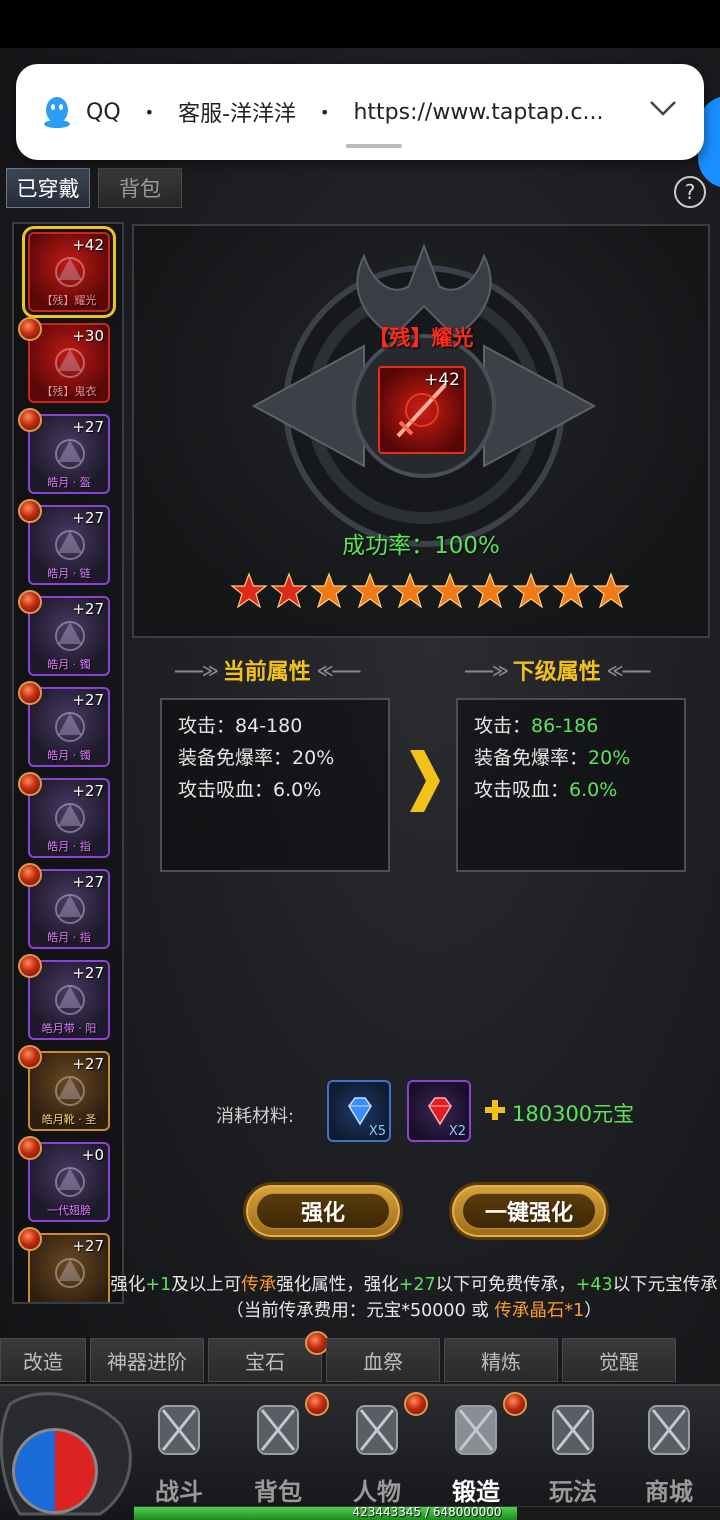 The height and width of the screenshot is (1520, 720). What do you see at coordinates (495, 1110) in the screenshot?
I see `plus-icon` at bounding box center [495, 1110].